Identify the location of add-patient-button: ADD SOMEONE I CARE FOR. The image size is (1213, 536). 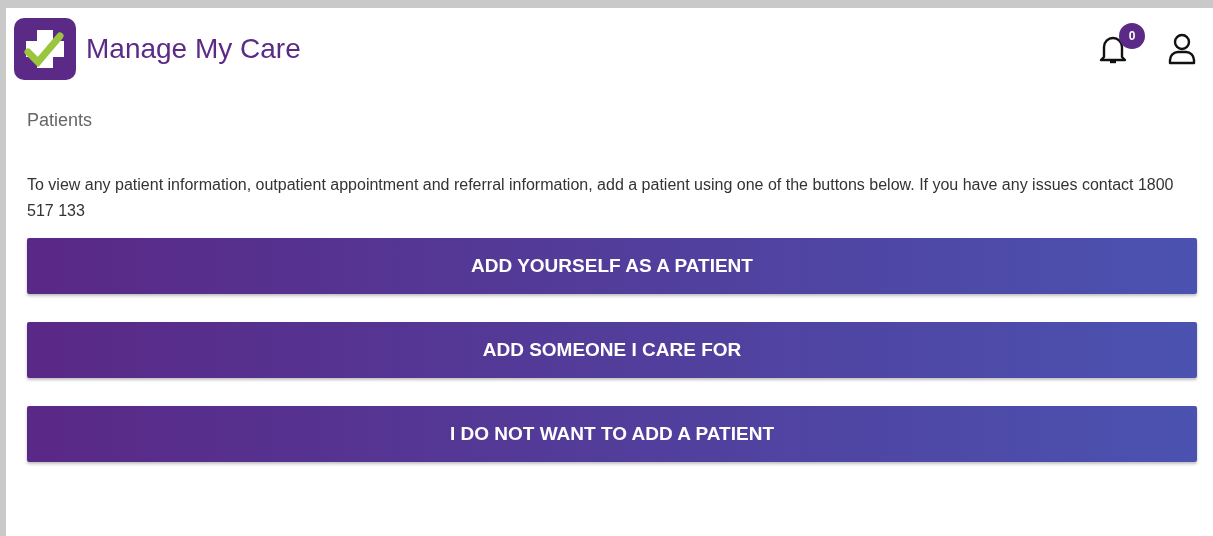
(612, 350).